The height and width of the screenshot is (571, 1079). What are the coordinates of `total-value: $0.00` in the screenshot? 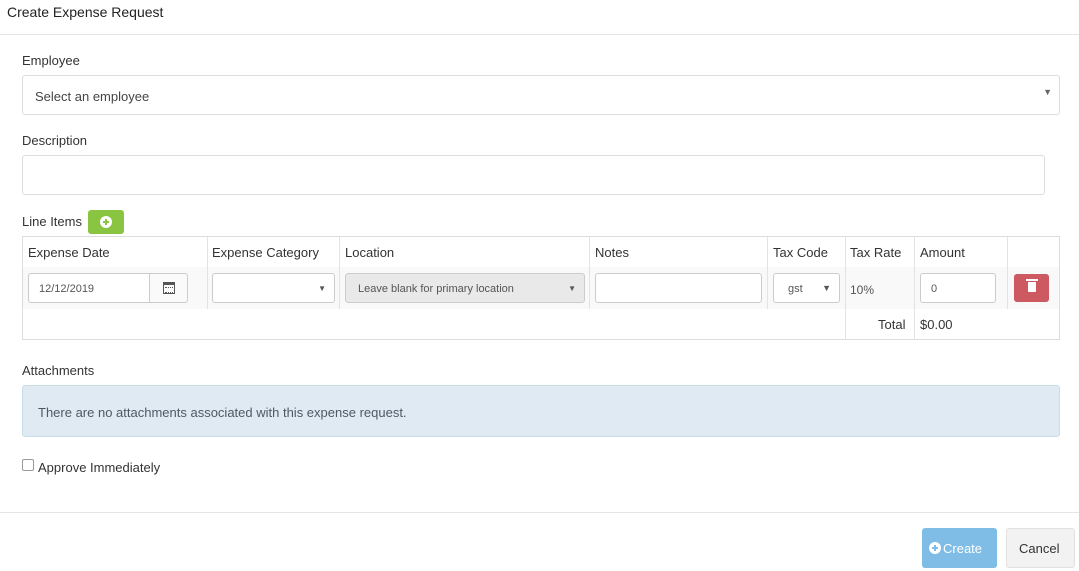 It's located at (936, 324).